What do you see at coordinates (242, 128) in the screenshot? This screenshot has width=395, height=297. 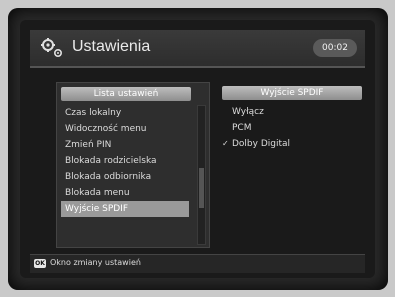 I see `option-label: PCM` at bounding box center [242, 128].